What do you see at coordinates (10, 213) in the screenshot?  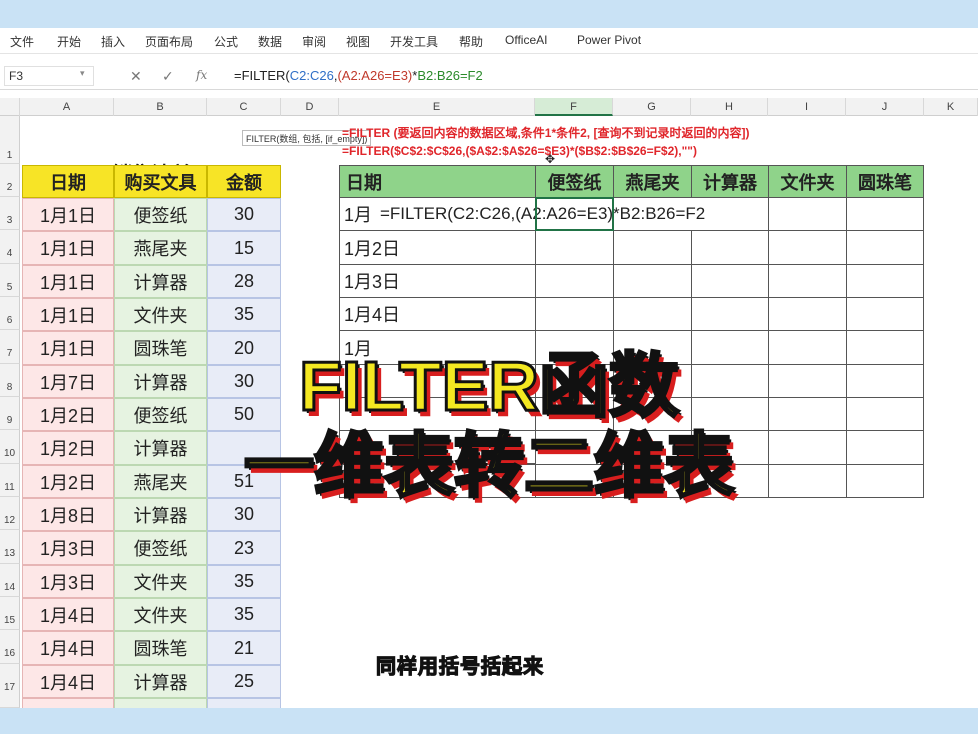 I see `row-header: 3` at bounding box center [10, 213].